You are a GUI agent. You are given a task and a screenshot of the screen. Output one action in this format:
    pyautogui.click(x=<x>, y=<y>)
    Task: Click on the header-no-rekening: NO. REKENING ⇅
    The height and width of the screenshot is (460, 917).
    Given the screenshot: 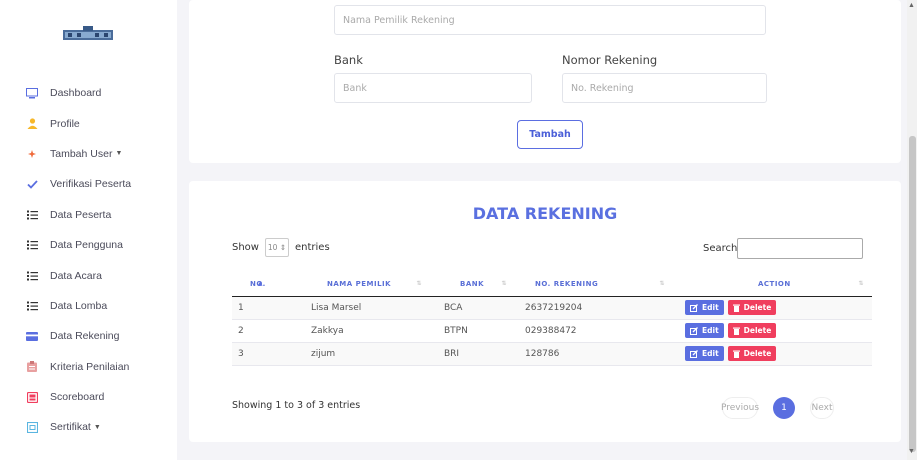 What is the action you would take?
    pyautogui.click(x=594, y=285)
    